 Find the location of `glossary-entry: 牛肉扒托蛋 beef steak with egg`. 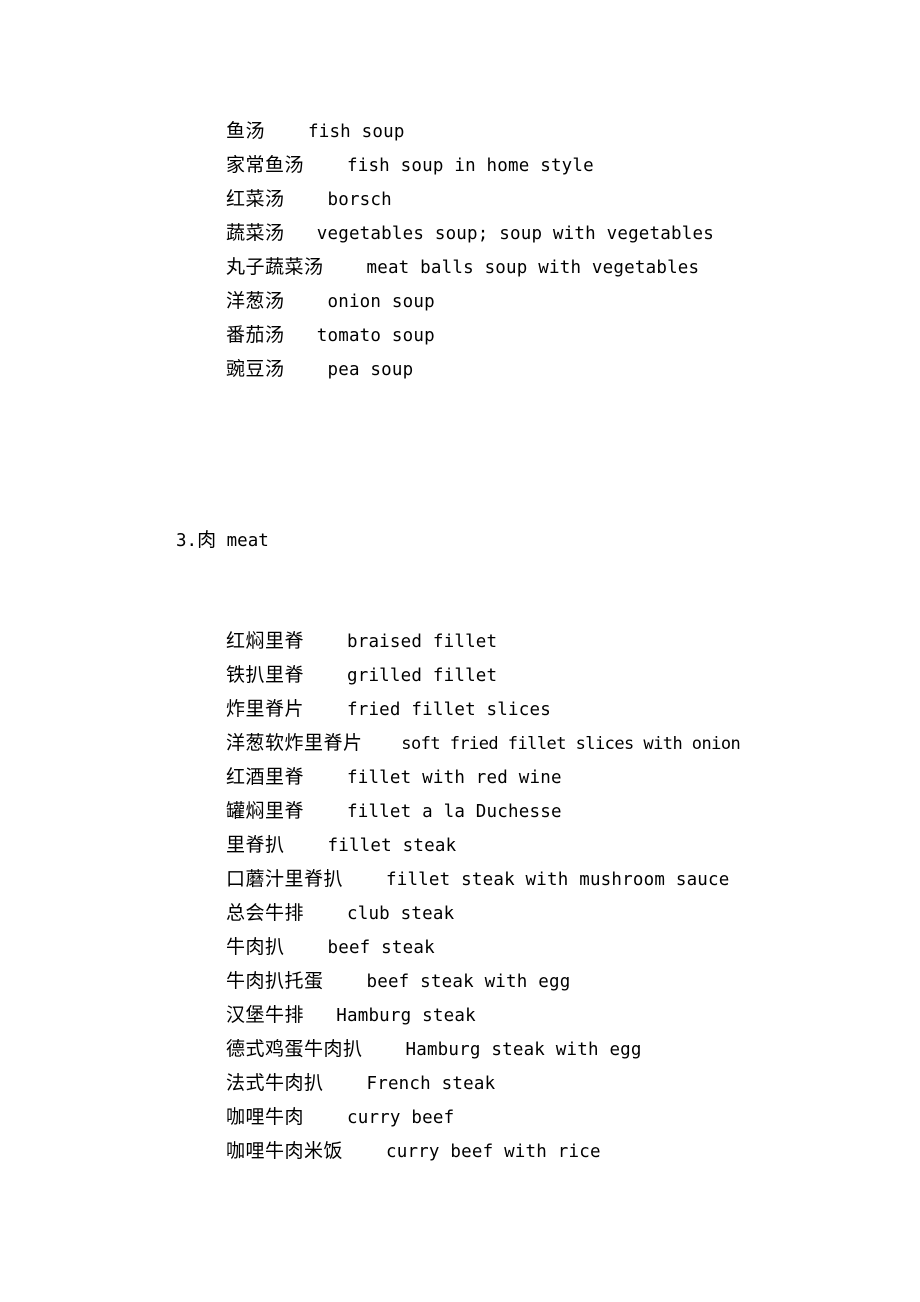

glossary-entry: 牛肉扒托蛋 beef steak with egg is located at coordinates (483, 981).